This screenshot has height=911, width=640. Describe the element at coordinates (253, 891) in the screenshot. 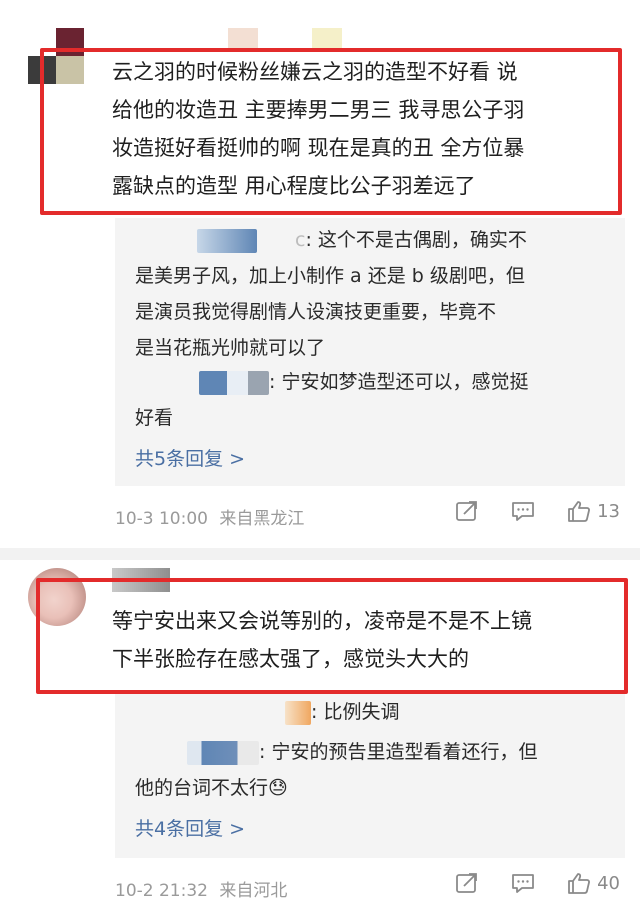

I see `comment-location: 来自河北` at that location.